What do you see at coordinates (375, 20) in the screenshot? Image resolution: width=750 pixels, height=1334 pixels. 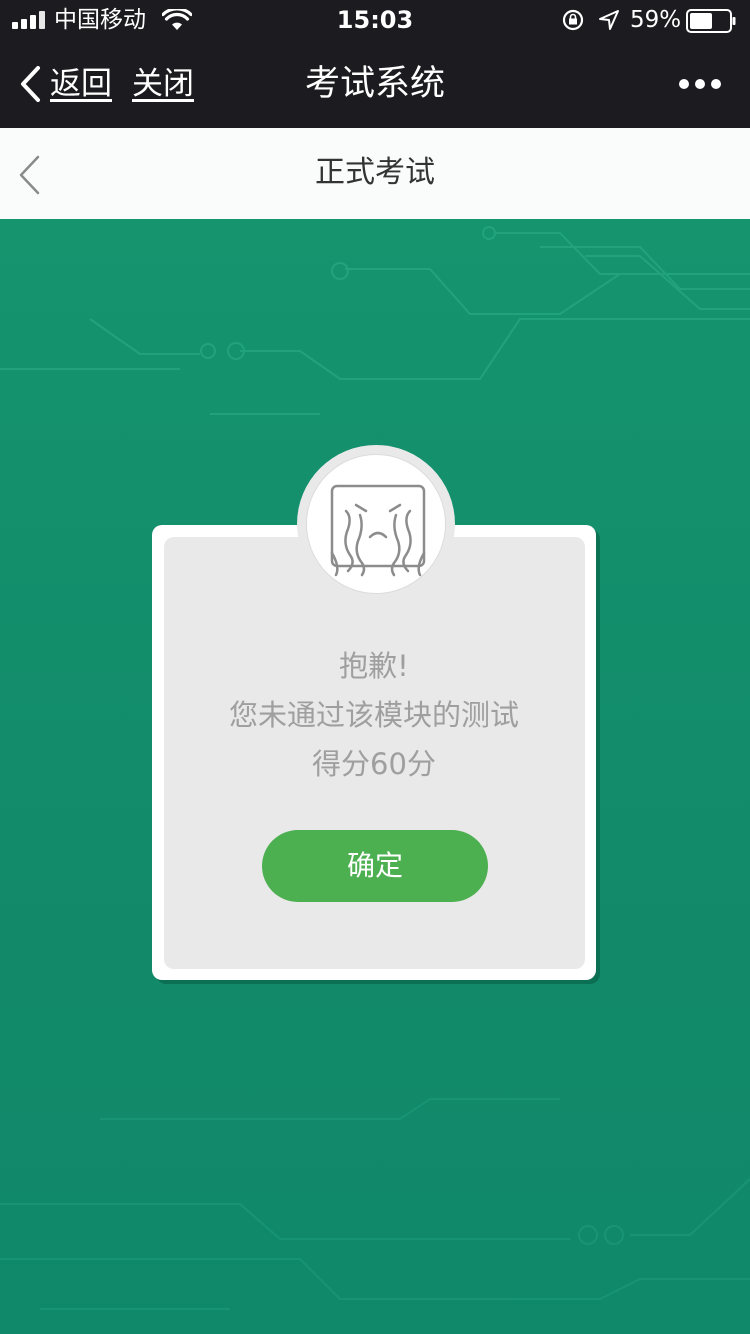 I see `status-bar: 中国移动 15:03 59%` at bounding box center [375, 20].